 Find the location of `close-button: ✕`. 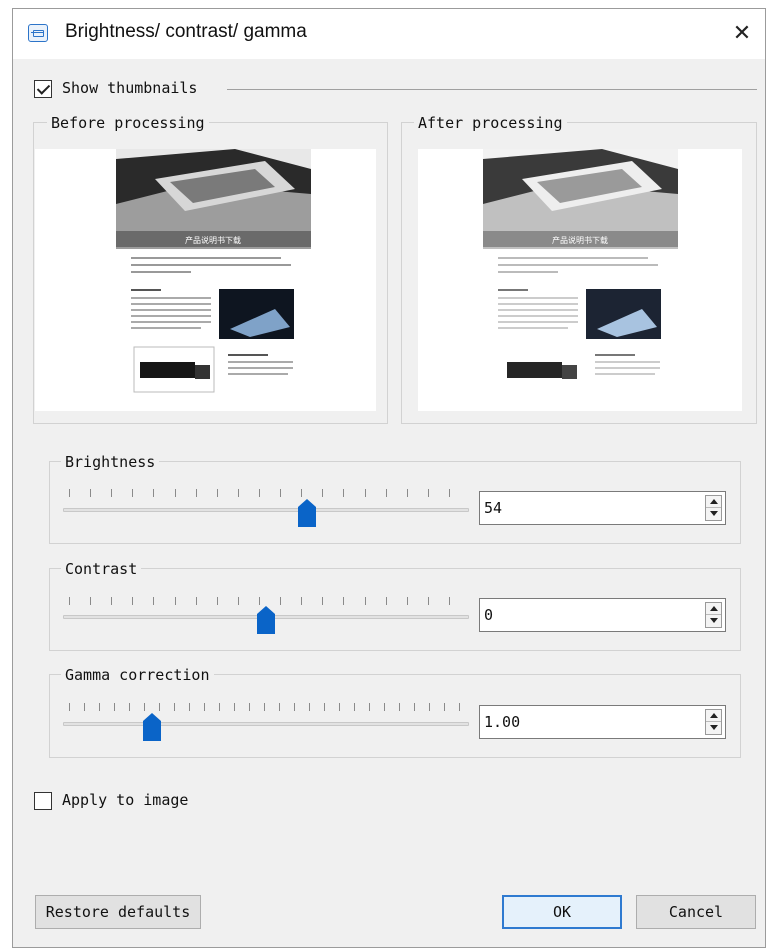

close-button: ✕ is located at coordinates (742, 34).